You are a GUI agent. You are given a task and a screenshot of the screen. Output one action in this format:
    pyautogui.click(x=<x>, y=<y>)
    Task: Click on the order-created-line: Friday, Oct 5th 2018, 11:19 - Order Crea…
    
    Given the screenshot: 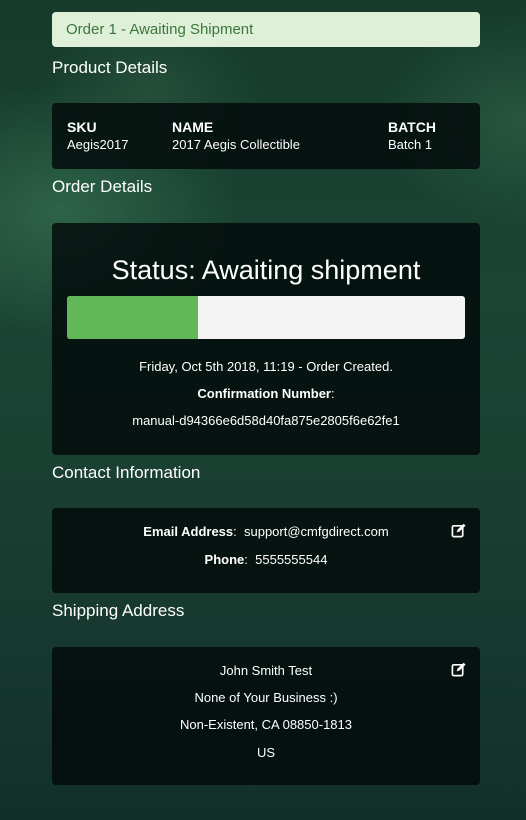 What is the action you would take?
    pyautogui.click(x=266, y=366)
    